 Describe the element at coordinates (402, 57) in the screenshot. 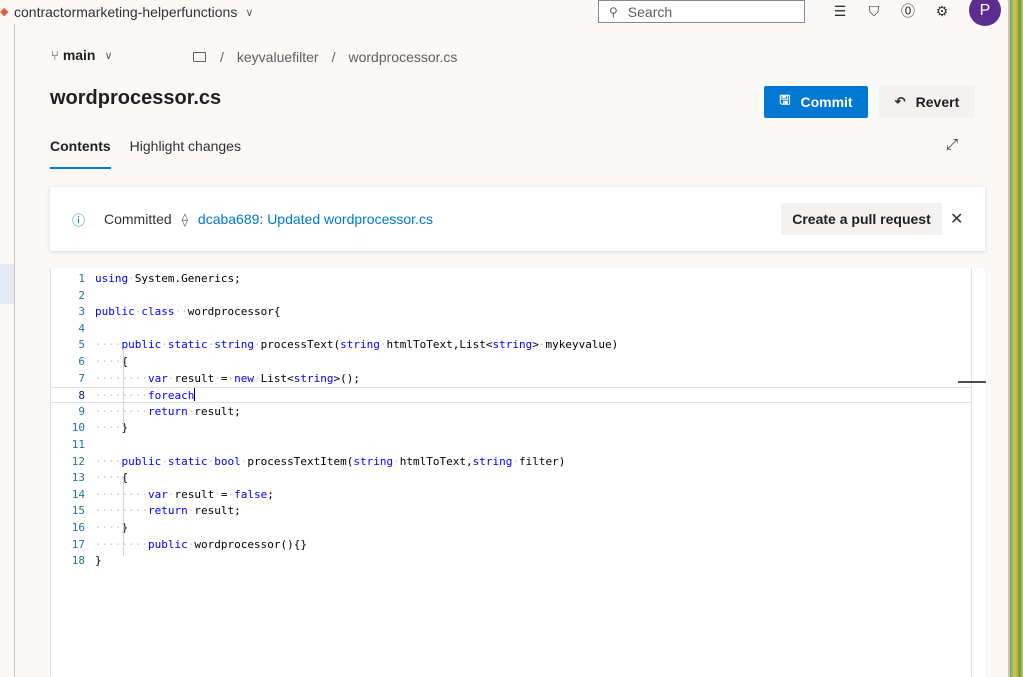

I see `breadcrumb-file: wordprocessor.cs` at that location.